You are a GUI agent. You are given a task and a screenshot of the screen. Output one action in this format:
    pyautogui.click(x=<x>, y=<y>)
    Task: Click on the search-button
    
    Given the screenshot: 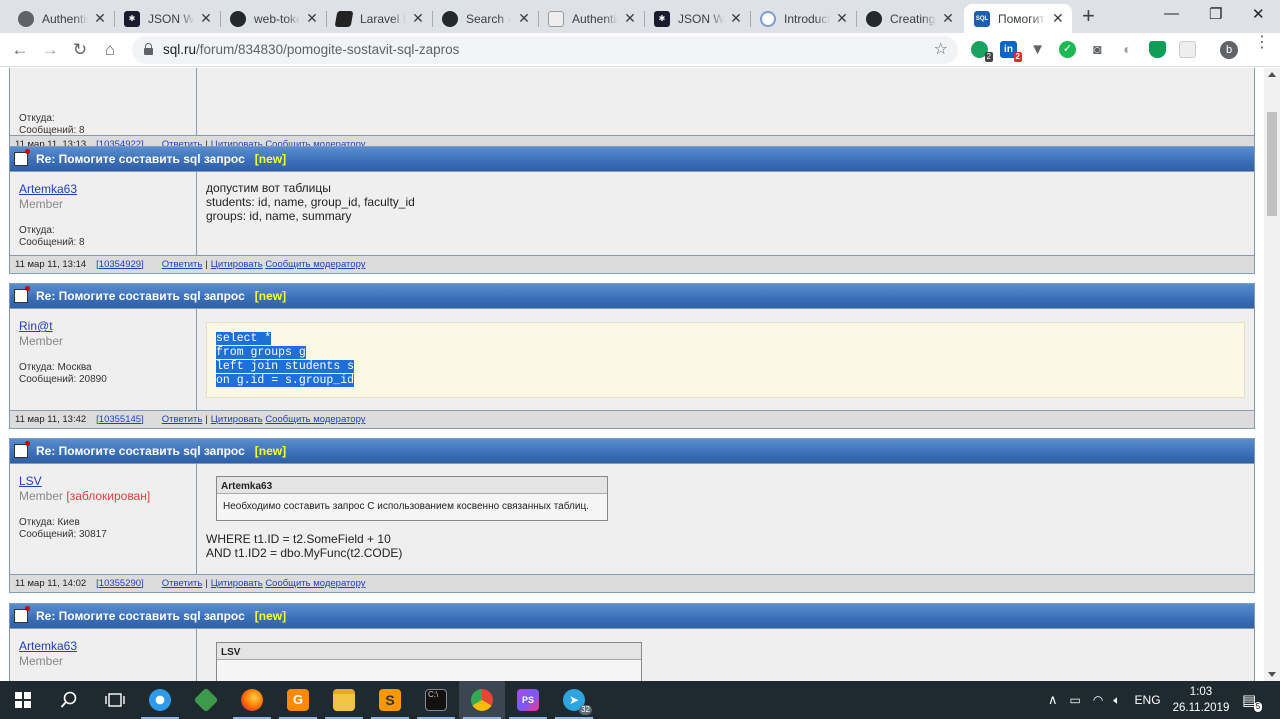 What is the action you would take?
    pyautogui.click(x=69, y=700)
    